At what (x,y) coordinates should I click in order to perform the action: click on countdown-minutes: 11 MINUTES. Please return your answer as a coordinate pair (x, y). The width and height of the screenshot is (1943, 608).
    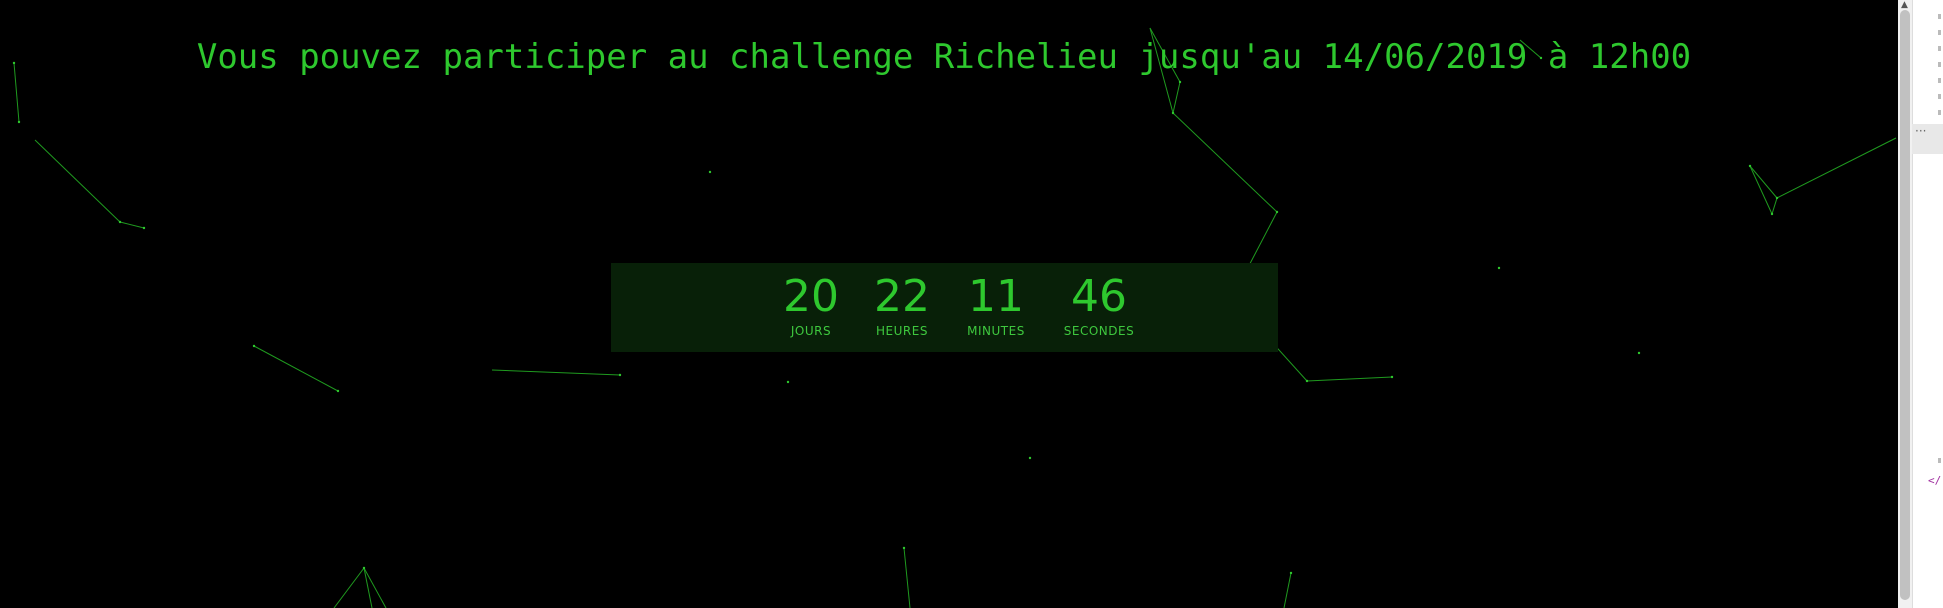
    Looking at the image, I should click on (996, 305).